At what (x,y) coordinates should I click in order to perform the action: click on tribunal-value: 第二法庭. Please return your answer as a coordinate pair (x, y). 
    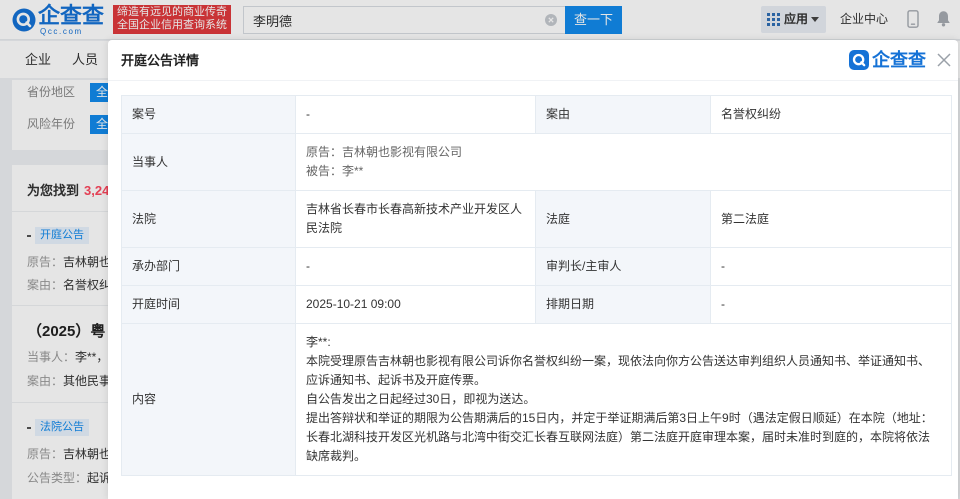
    Looking at the image, I should click on (831, 219).